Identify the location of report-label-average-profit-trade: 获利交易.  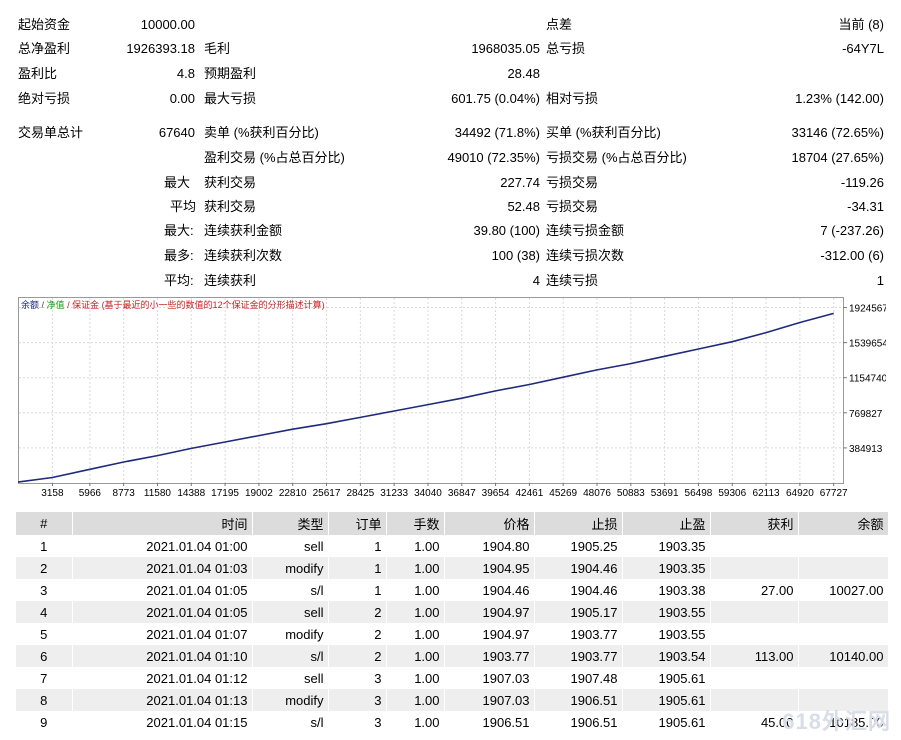
(230, 206).